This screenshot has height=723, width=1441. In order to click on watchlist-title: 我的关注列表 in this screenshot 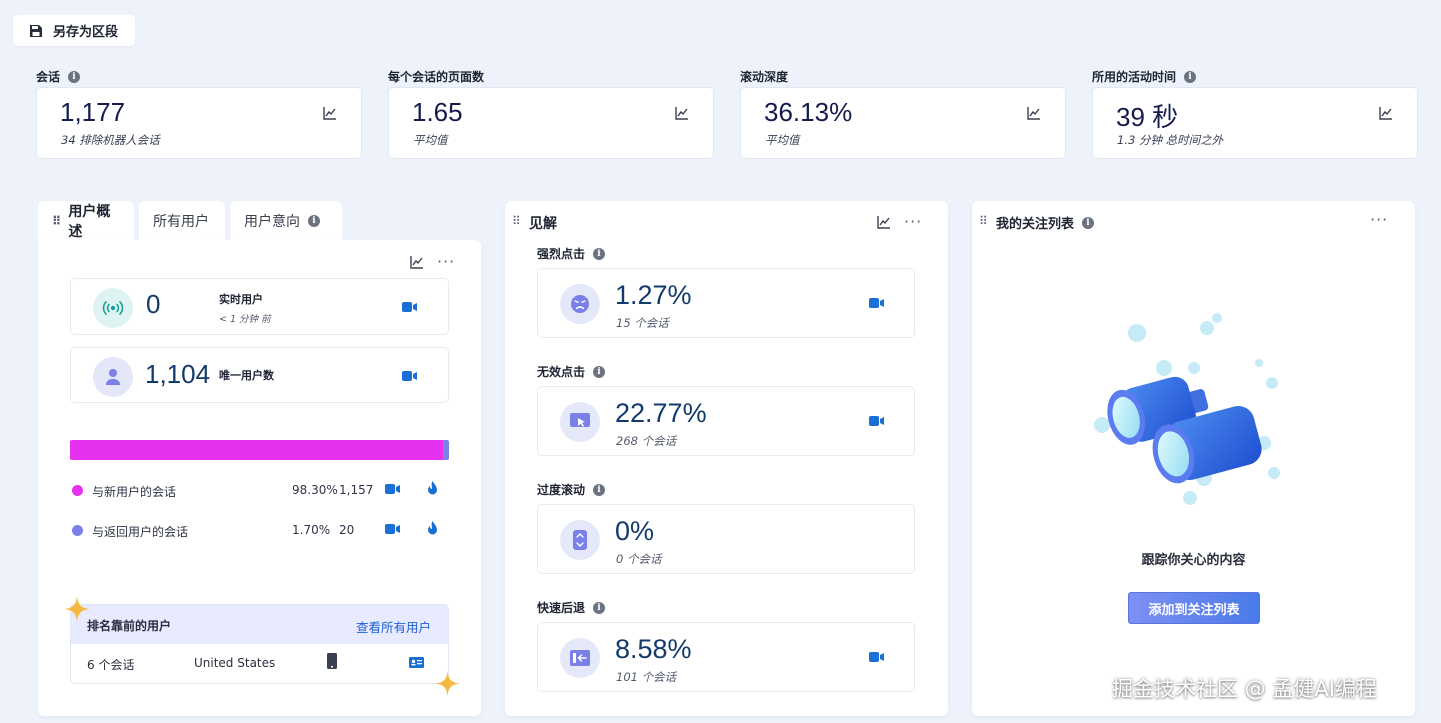, I will do `click(1035, 224)`.